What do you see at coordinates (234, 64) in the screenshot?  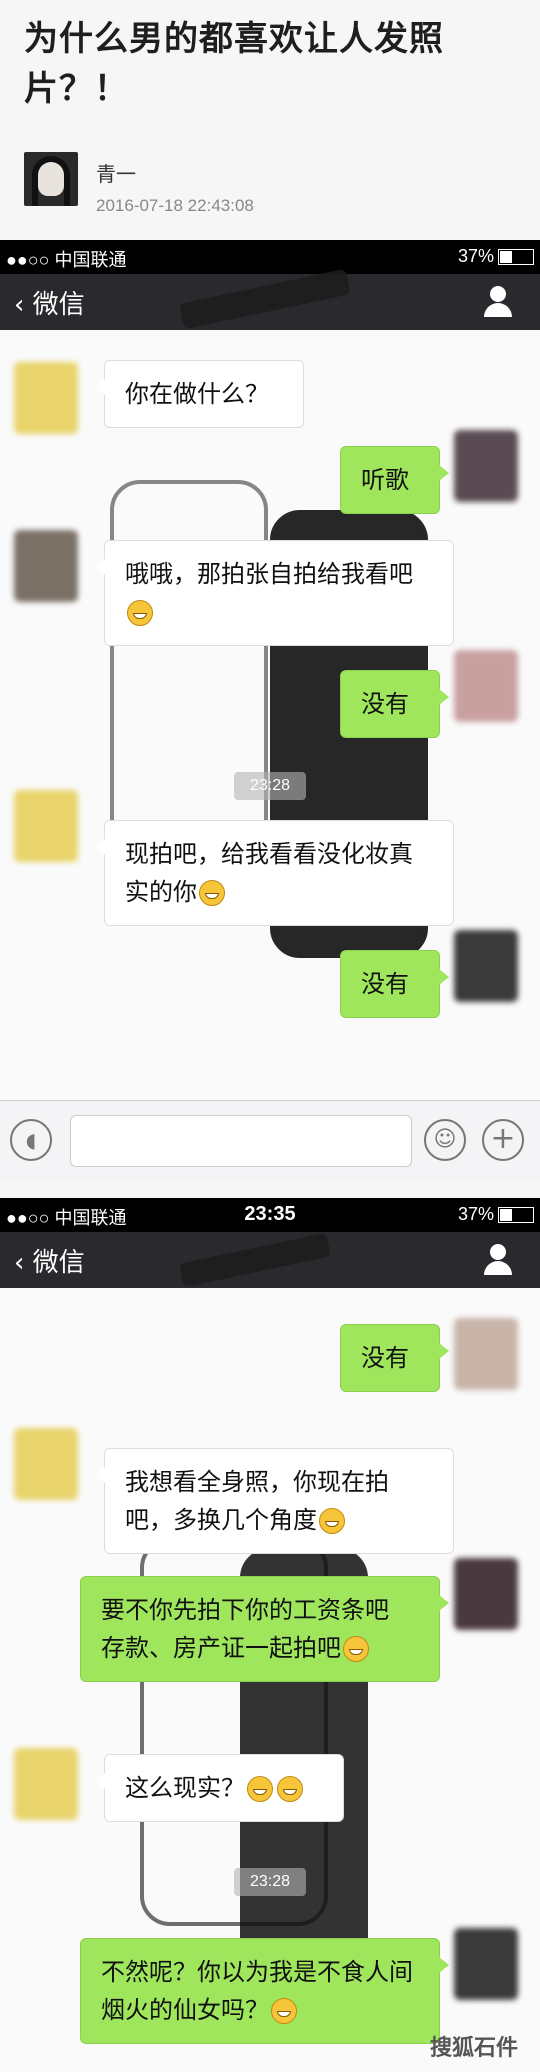 I see `post-title: 为什么男的都喜欢让人发照片？！` at bounding box center [234, 64].